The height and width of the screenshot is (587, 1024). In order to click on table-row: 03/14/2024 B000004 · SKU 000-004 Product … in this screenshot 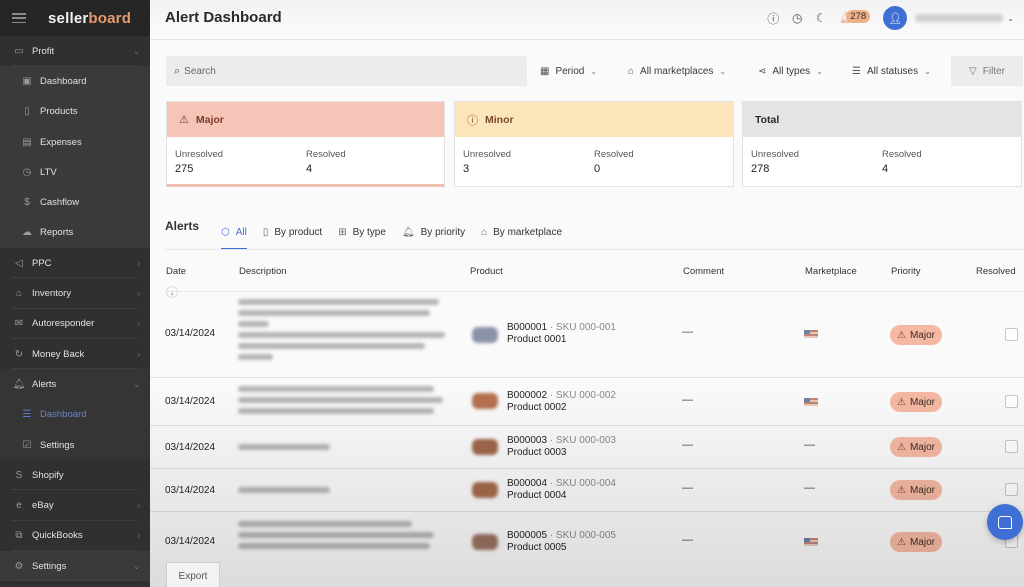, I will do `click(587, 490)`.